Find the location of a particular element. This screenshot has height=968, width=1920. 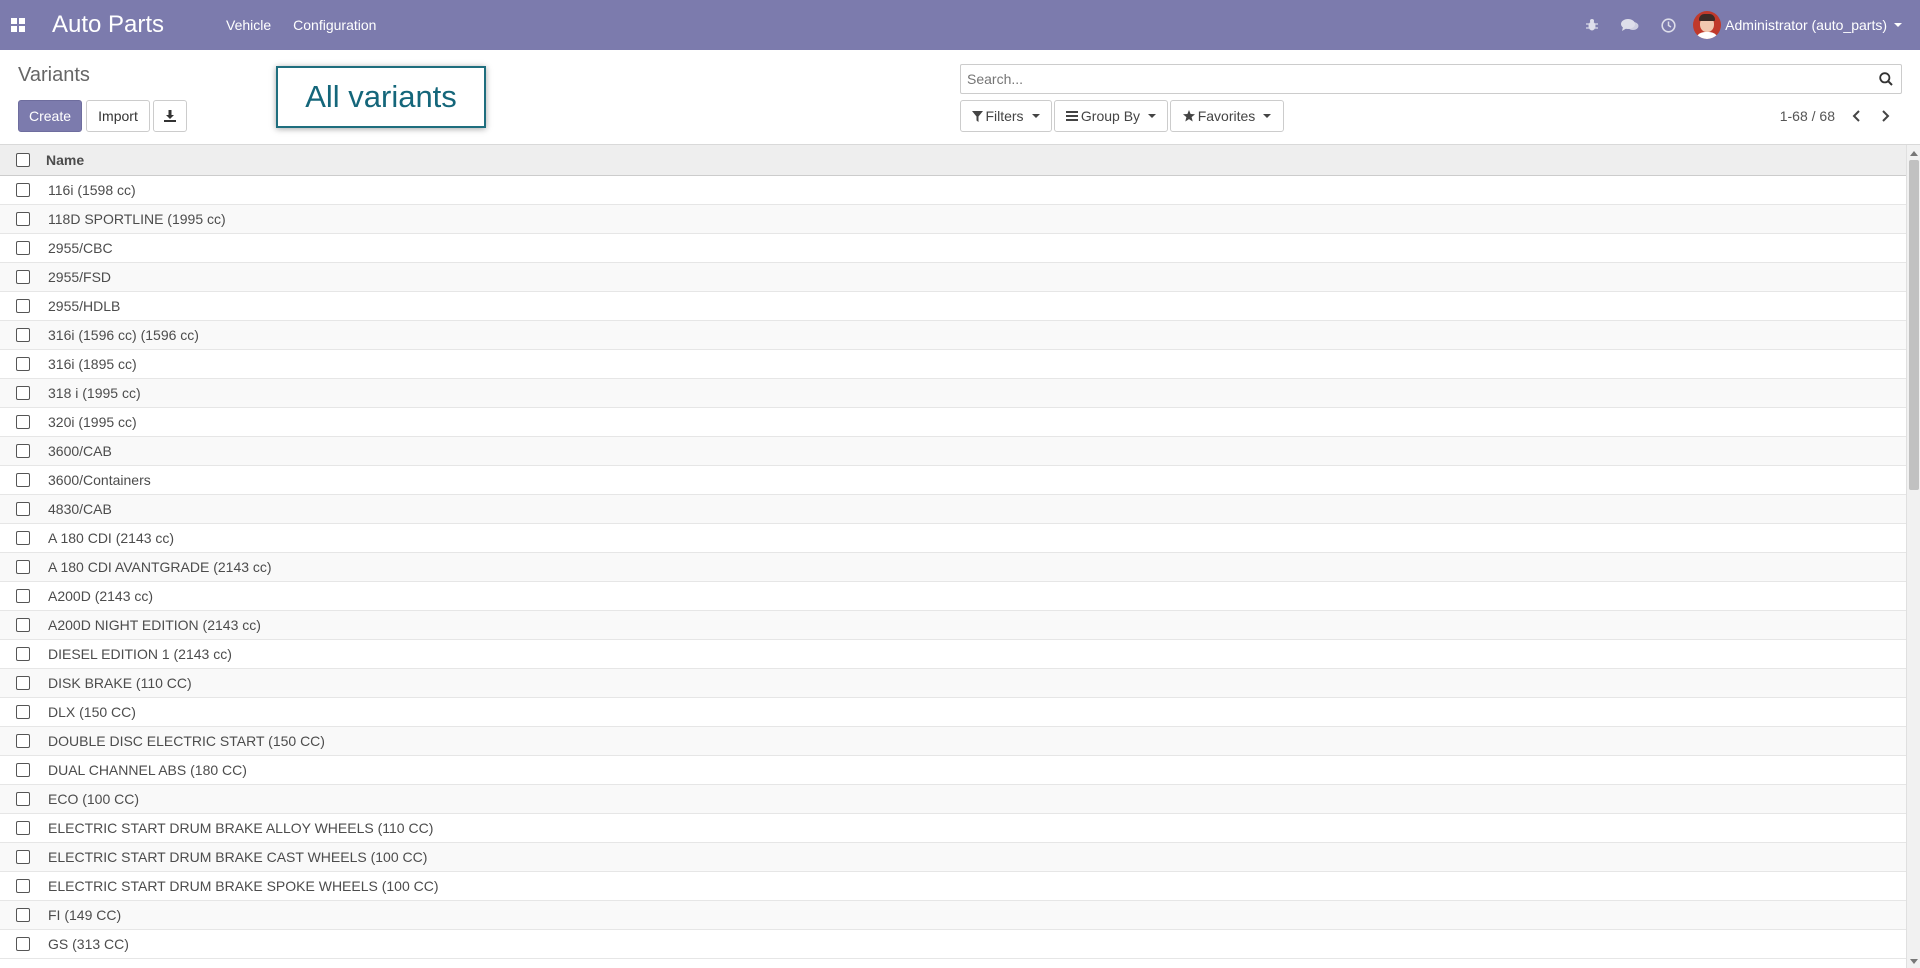

group-by-dropdown: Group By is located at coordinates (1111, 116).